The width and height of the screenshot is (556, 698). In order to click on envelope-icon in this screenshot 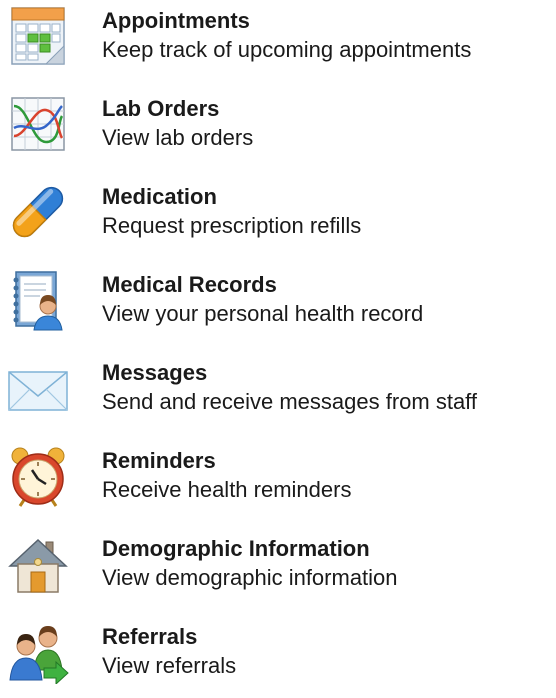, I will do `click(38, 388)`.